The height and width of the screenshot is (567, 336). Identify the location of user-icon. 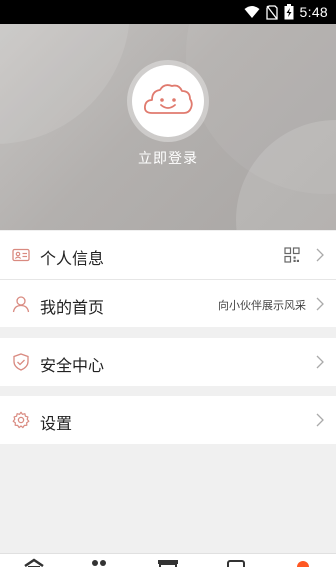
(21, 304).